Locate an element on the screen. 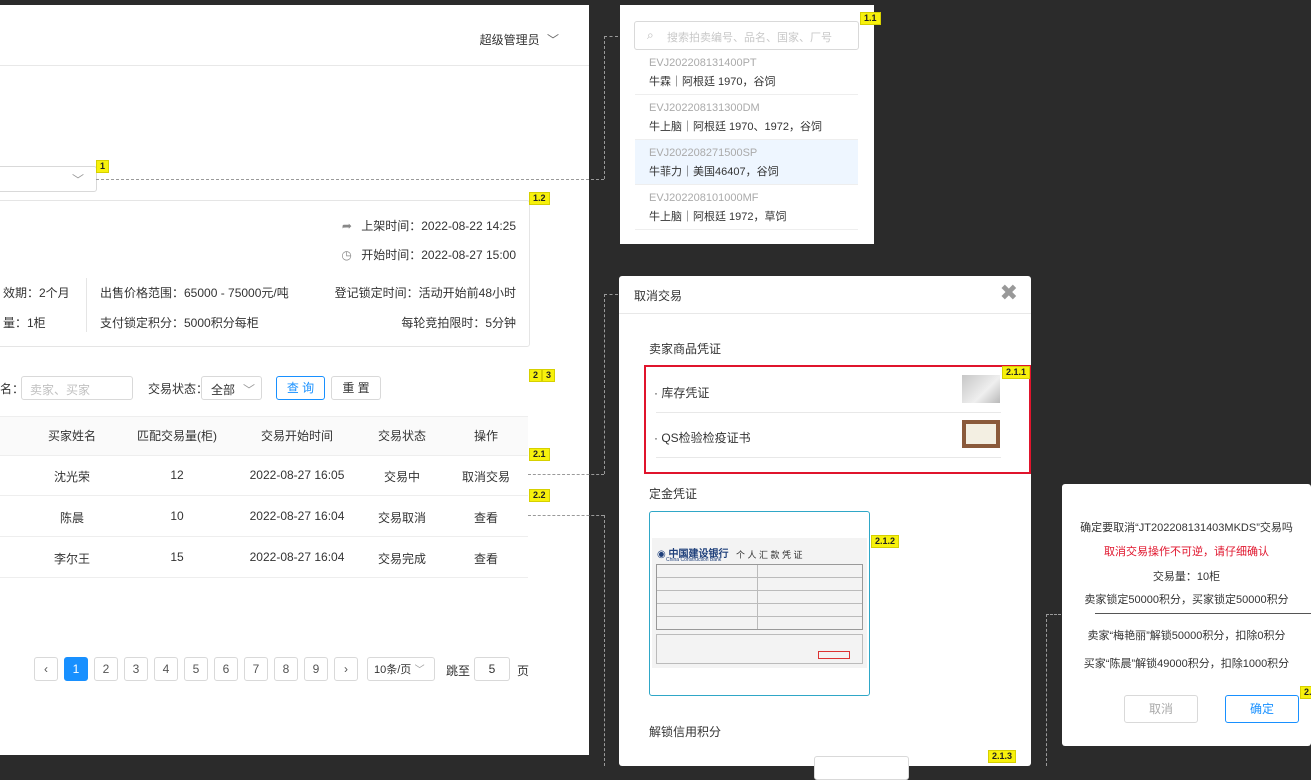 The image size is (1311, 780). irreversible-warning: 取消交易操作不可逆，请仔细确认 is located at coordinates (1186, 552).